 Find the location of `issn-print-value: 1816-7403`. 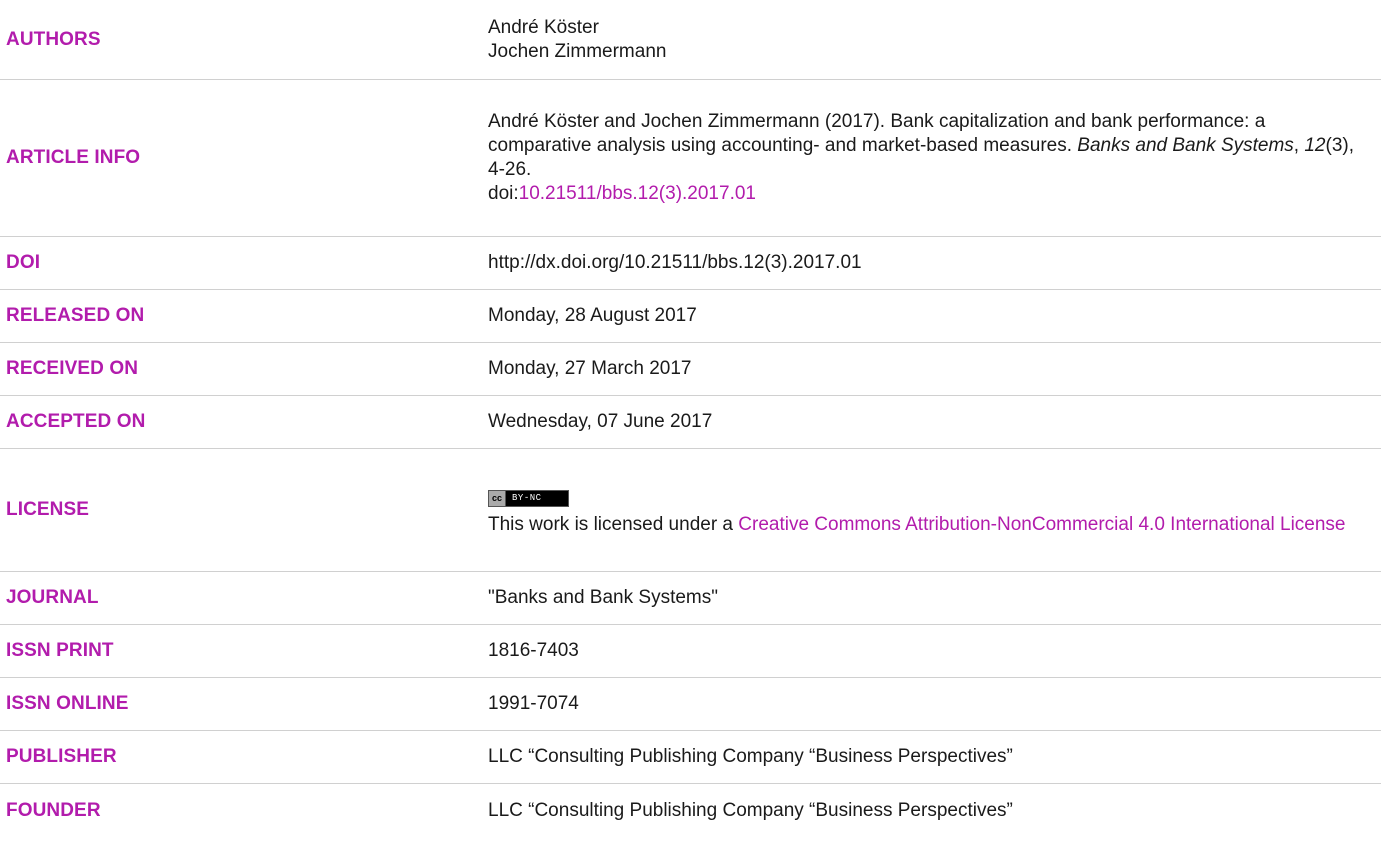

issn-print-value: 1816-7403 is located at coordinates (533, 650).